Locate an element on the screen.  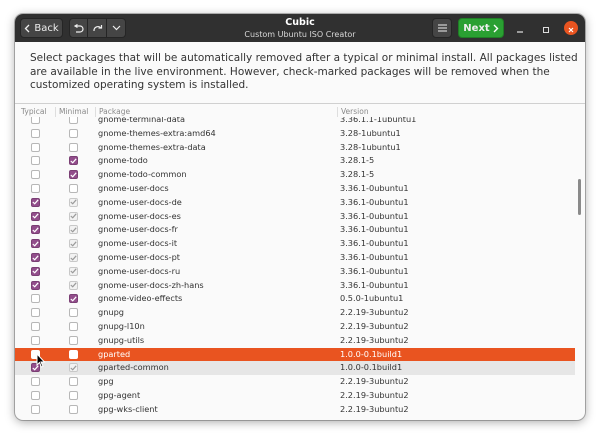
redo-button is located at coordinates (97, 28).